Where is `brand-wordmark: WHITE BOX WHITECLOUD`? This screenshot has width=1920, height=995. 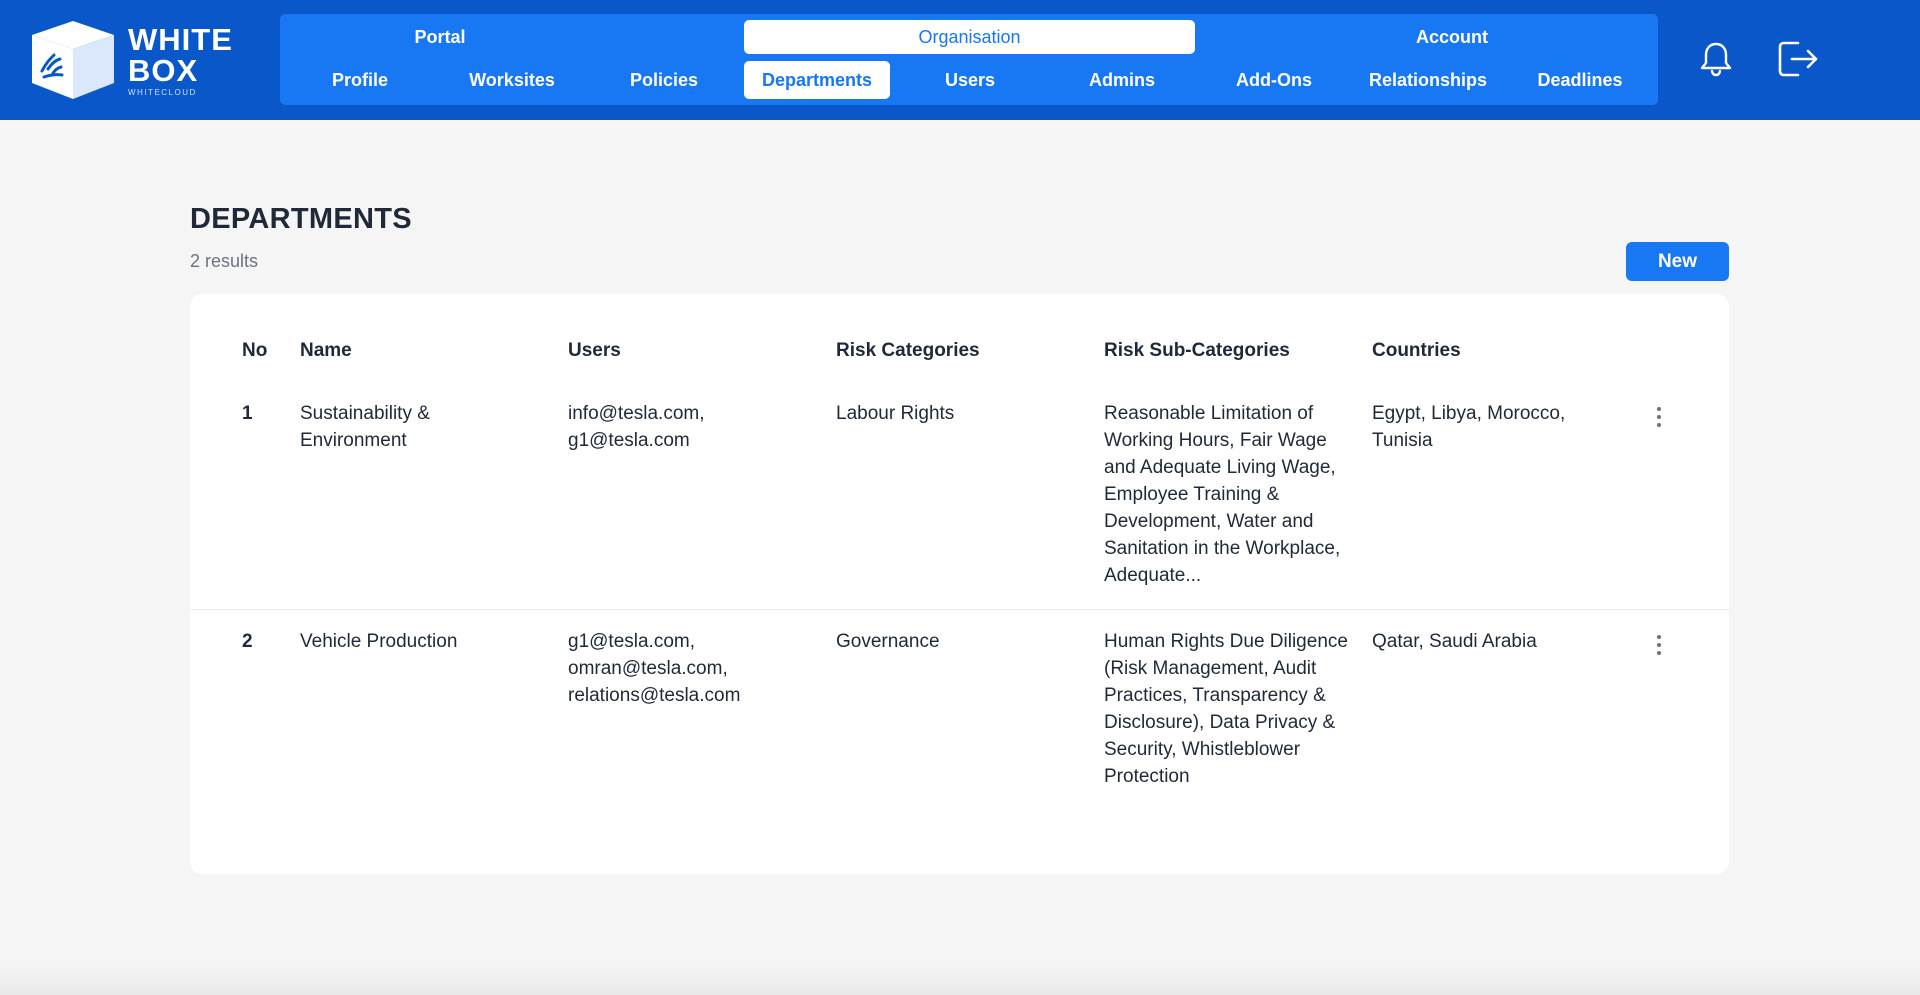 brand-wordmark: WHITE BOX WHITECLOUD is located at coordinates (180, 60).